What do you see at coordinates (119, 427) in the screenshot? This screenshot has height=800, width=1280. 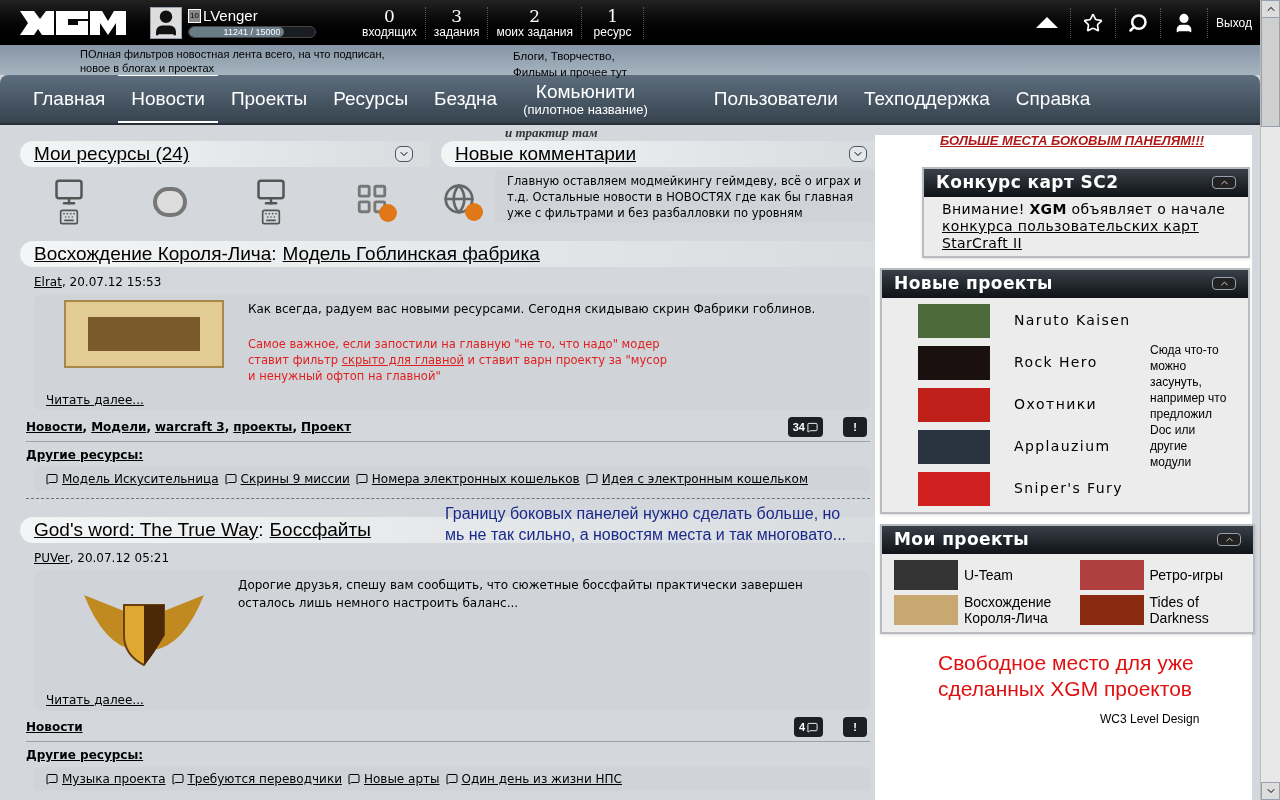 I see `tag-link: Модели` at bounding box center [119, 427].